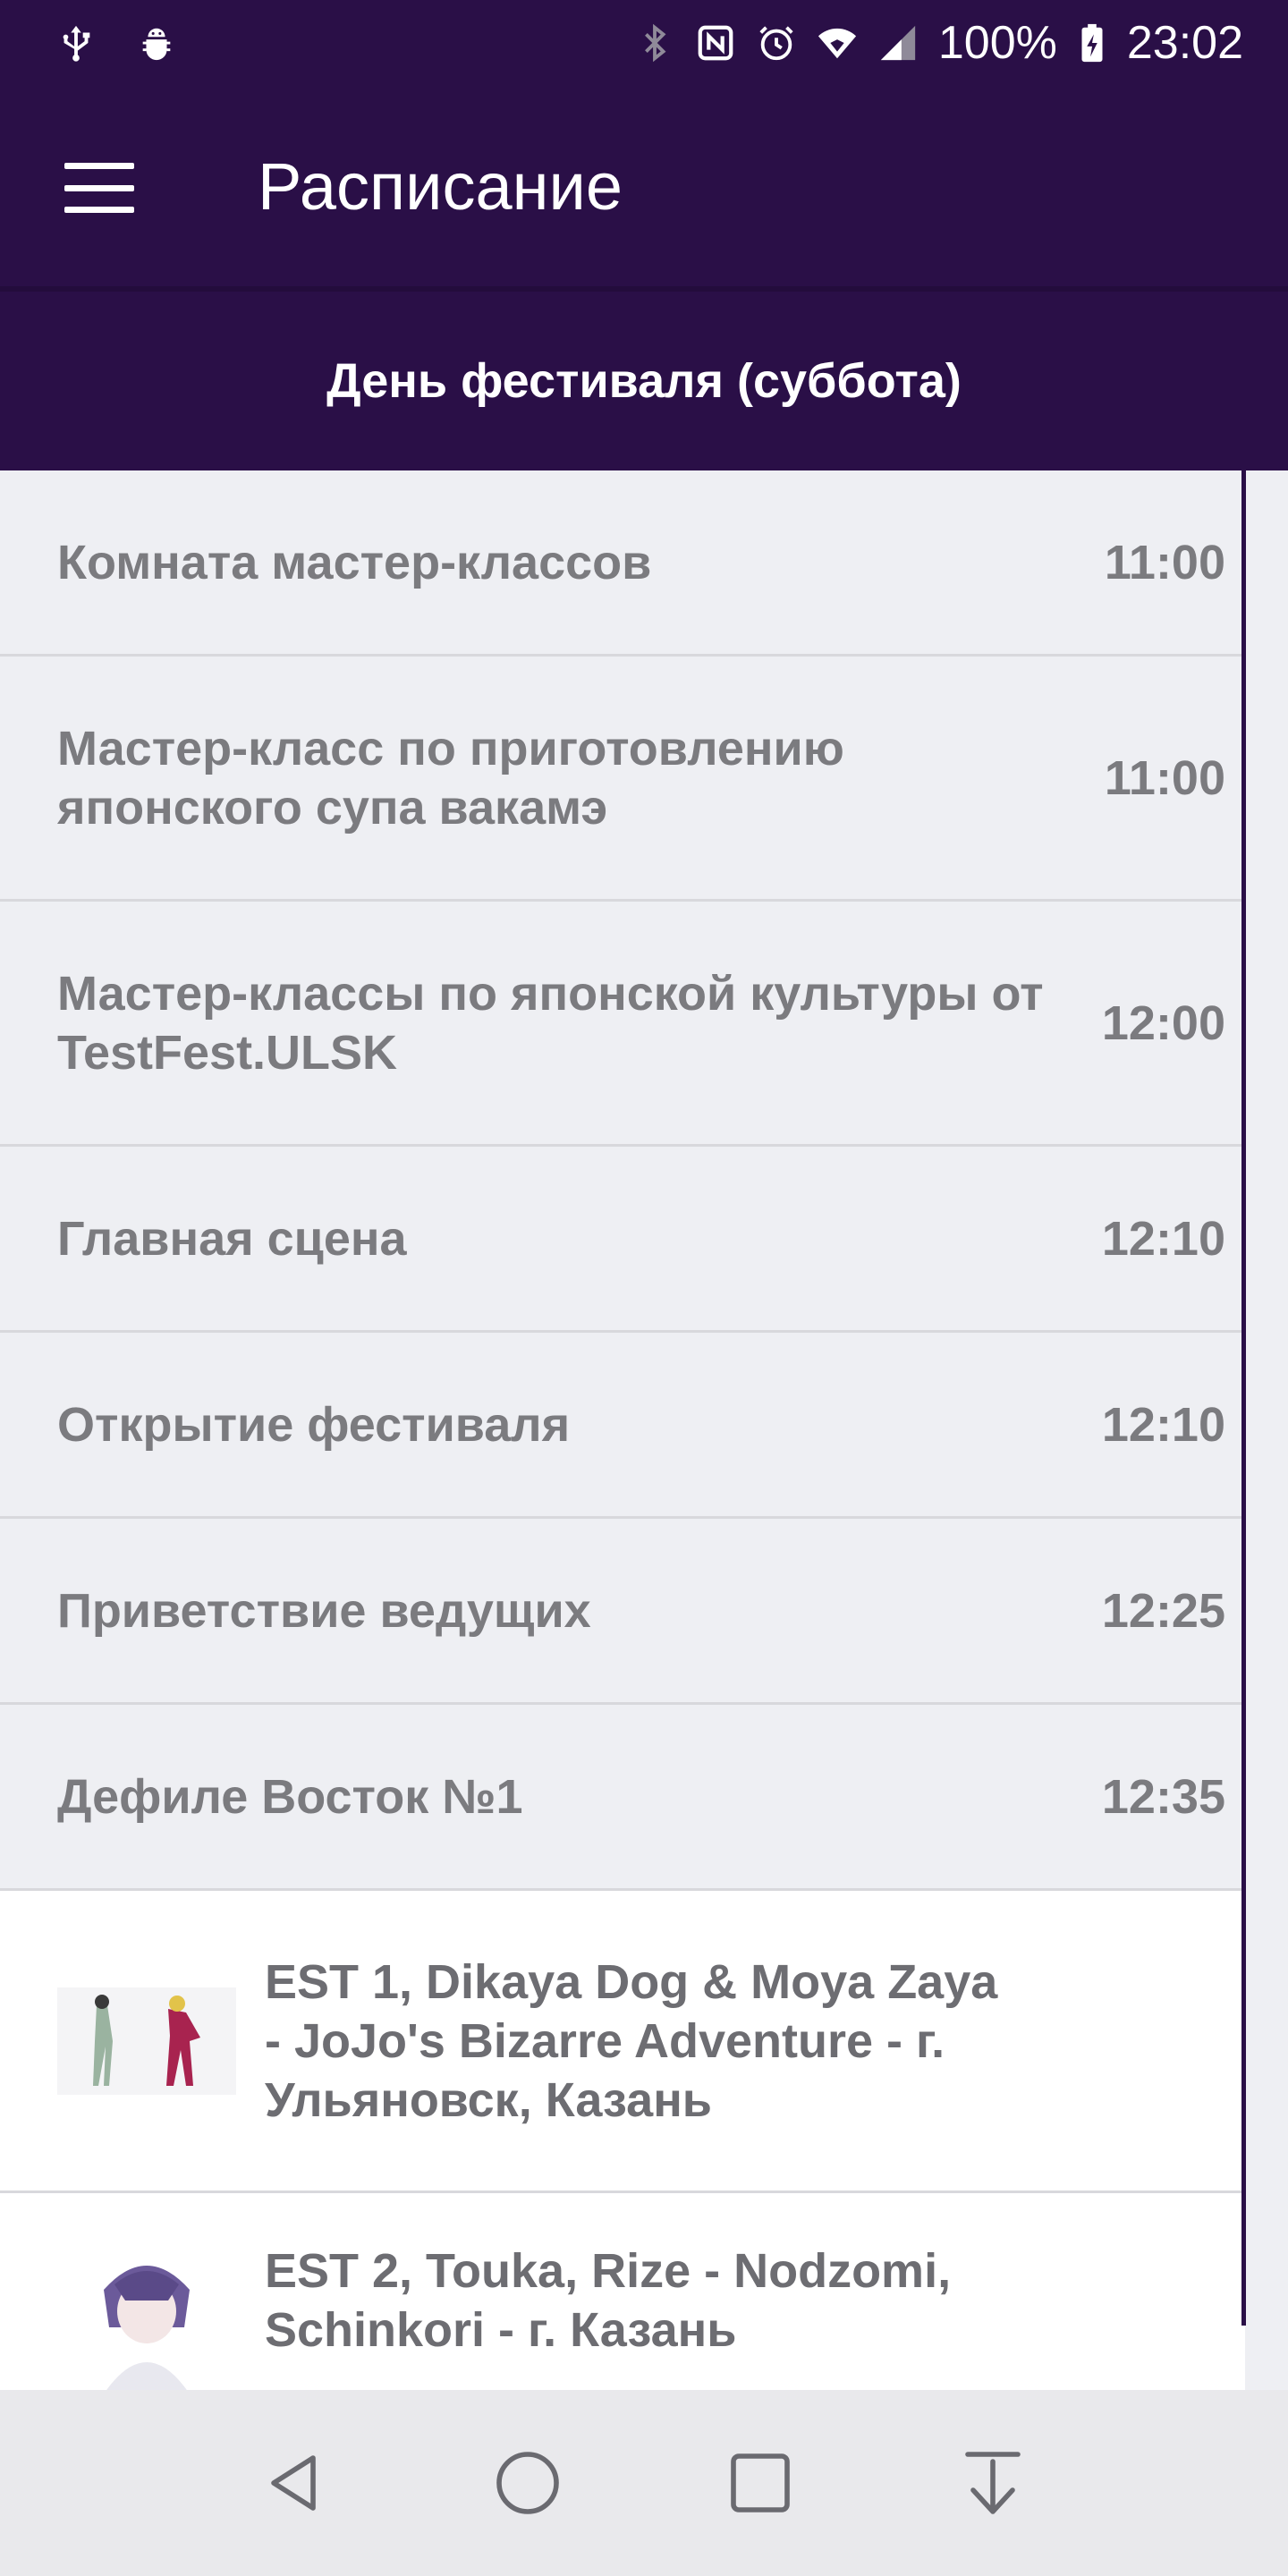  Describe the element at coordinates (997, 43) in the screenshot. I see `battery-percent: 100%` at that location.